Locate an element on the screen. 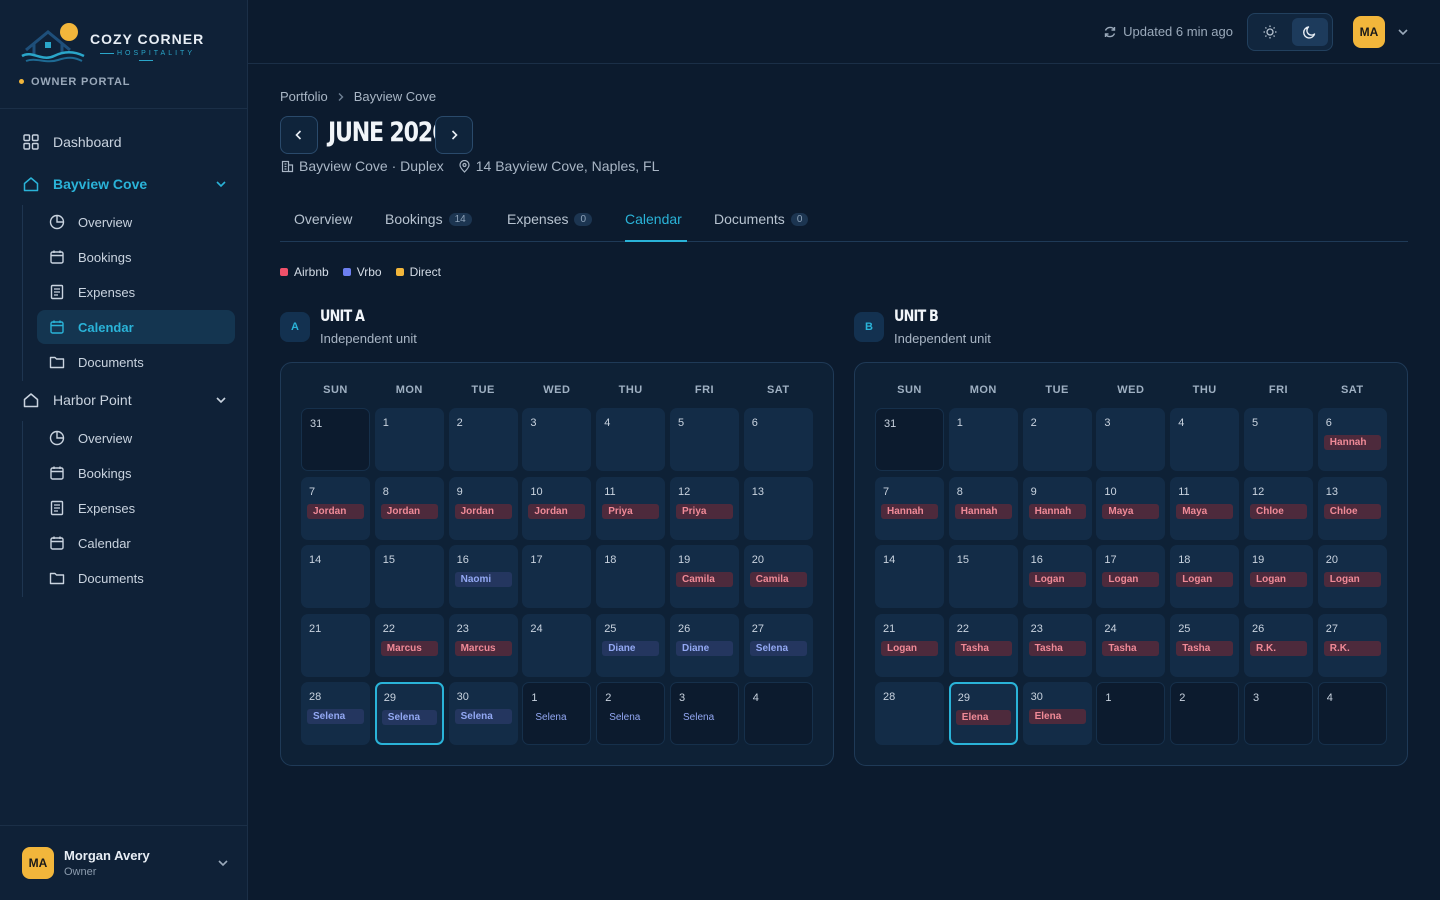  tab-overview: Overview is located at coordinates (323, 219).